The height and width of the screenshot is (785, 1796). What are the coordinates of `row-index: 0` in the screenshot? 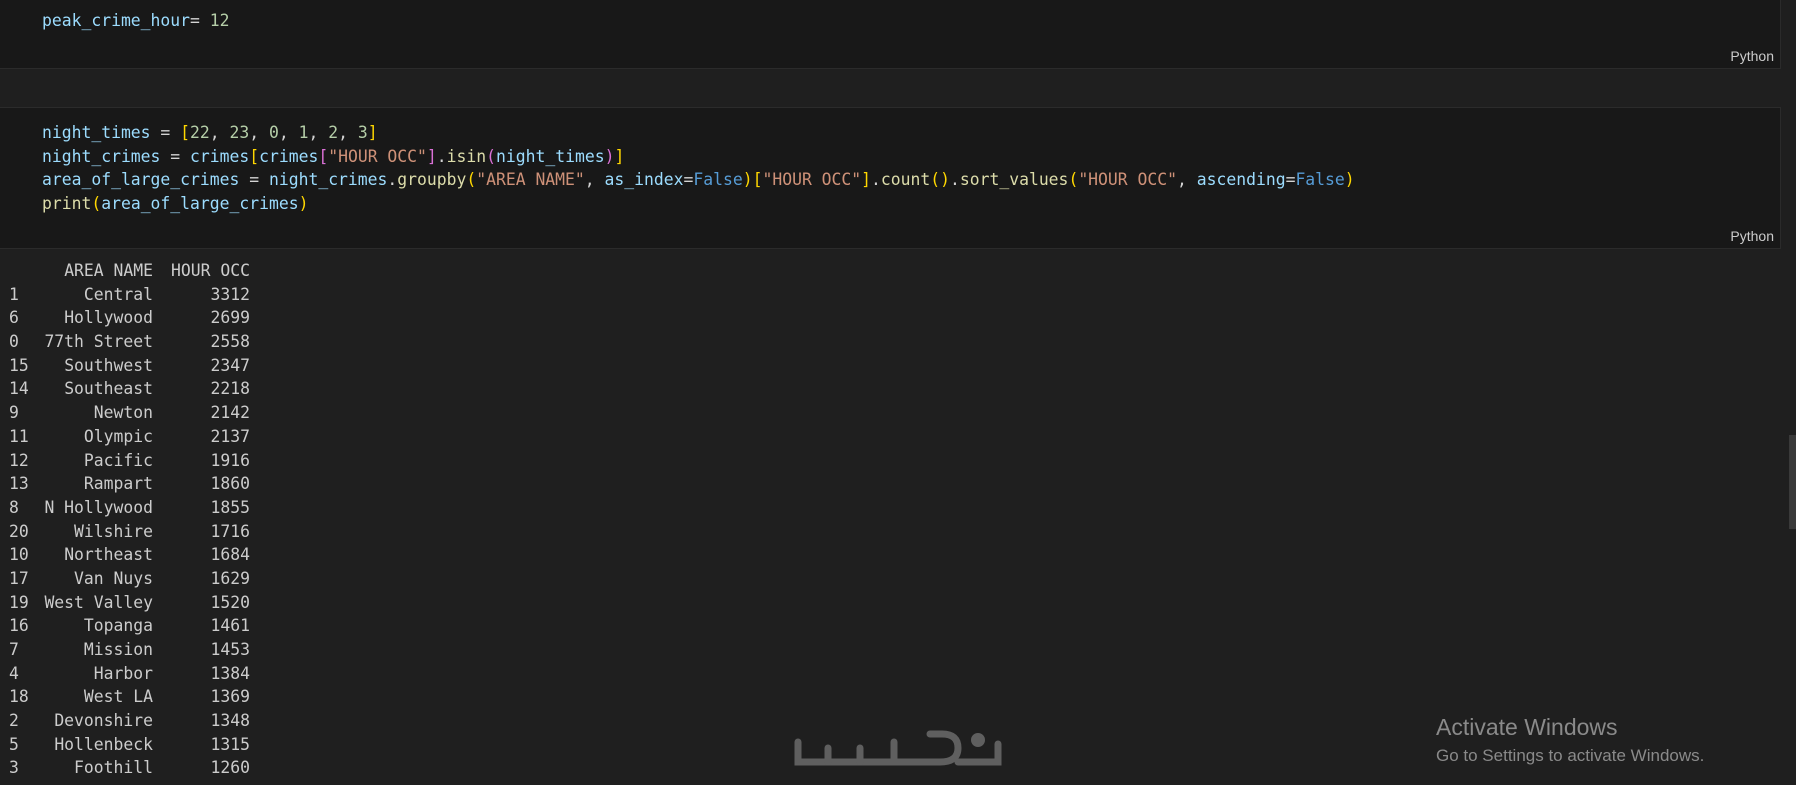 It's located at (14, 342).